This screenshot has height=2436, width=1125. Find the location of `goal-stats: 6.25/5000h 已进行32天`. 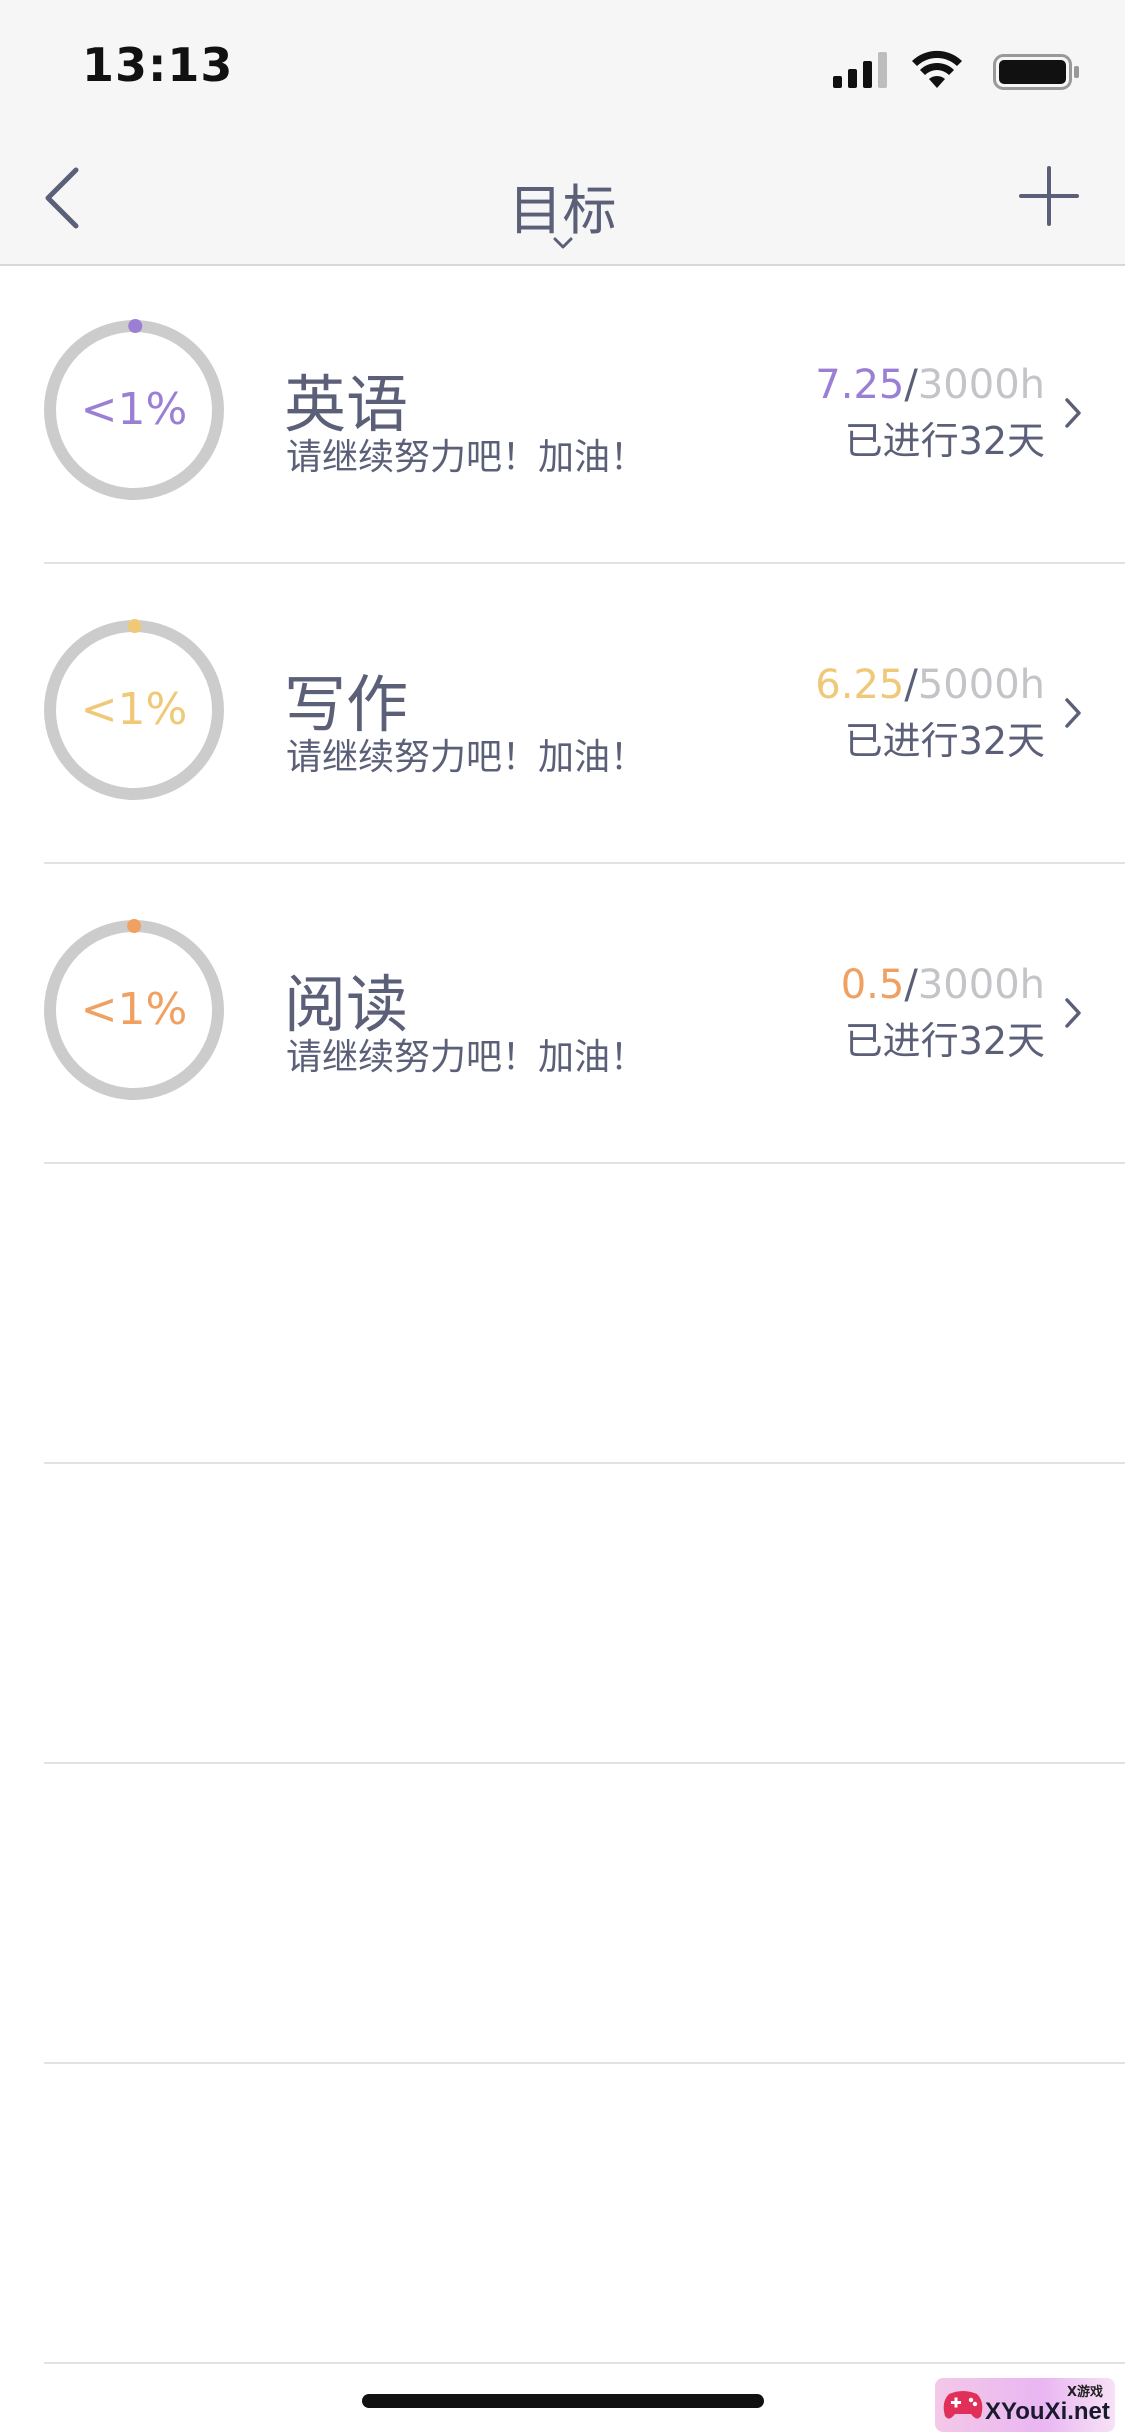

goal-stats: 6.25/5000h 已进行32天 is located at coordinates (930, 713).